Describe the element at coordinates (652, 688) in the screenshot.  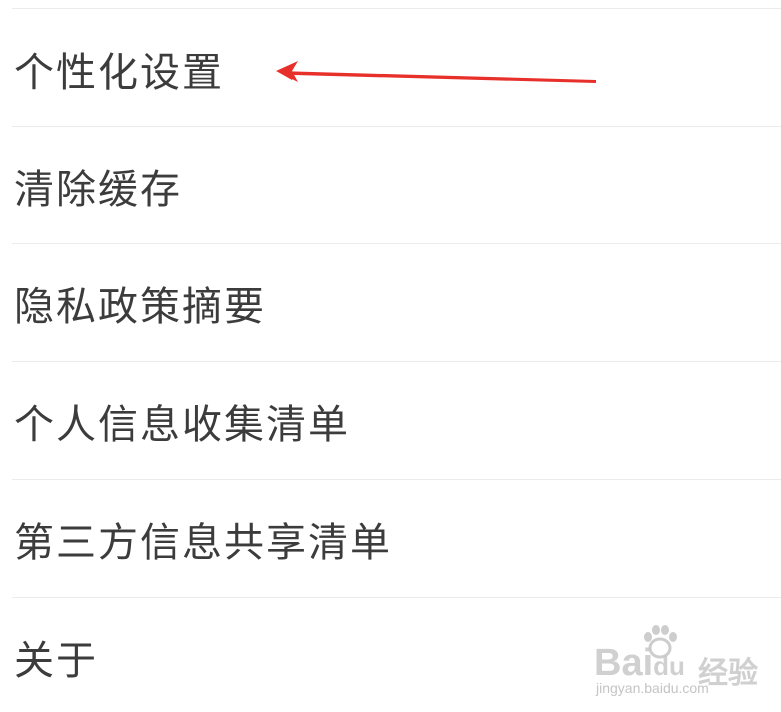
I see `watermark-url: jingyan.baidu.com` at that location.